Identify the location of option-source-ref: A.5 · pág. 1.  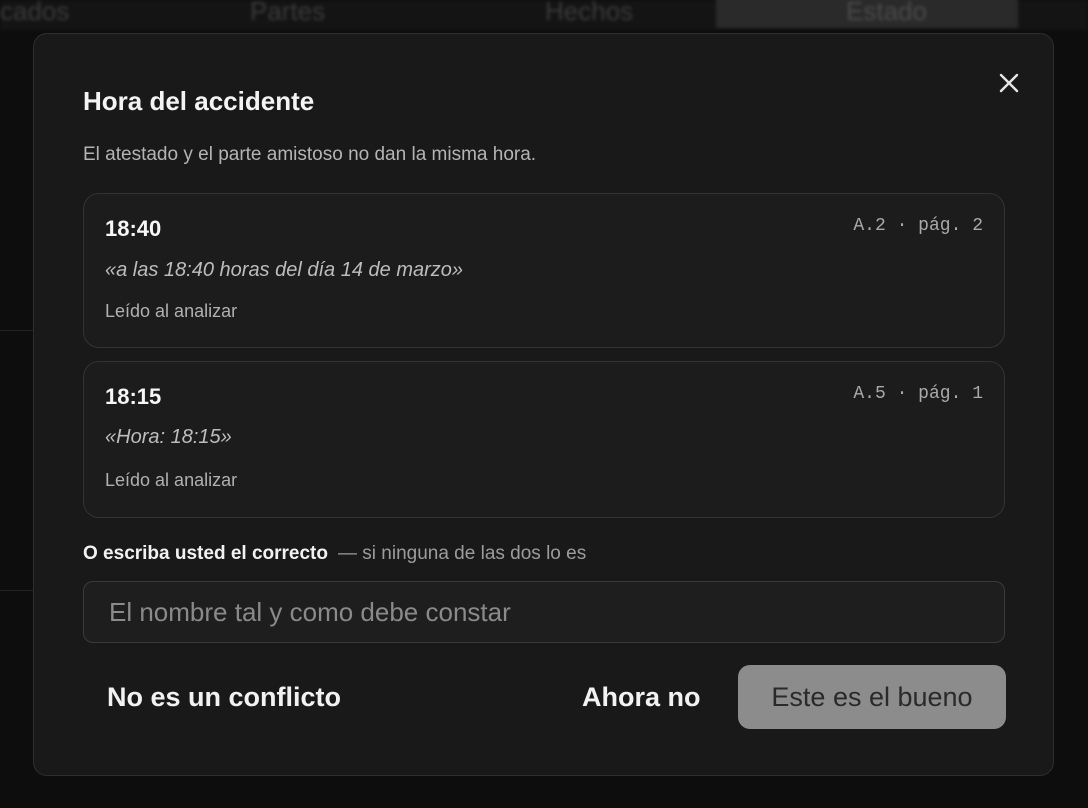
(918, 394).